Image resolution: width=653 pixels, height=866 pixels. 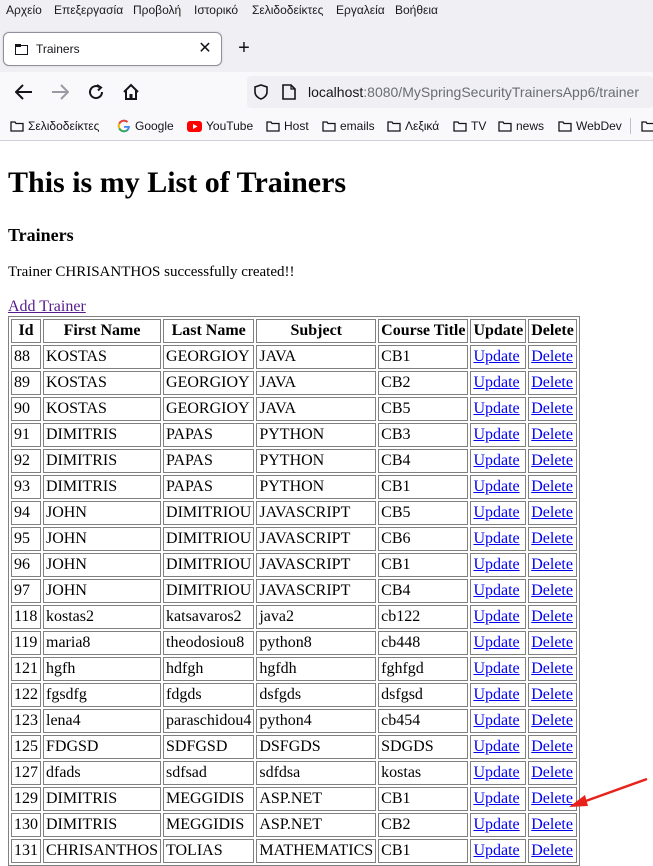 What do you see at coordinates (316, 799) in the screenshot?
I see `cell-subject: ASP.NET` at bounding box center [316, 799].